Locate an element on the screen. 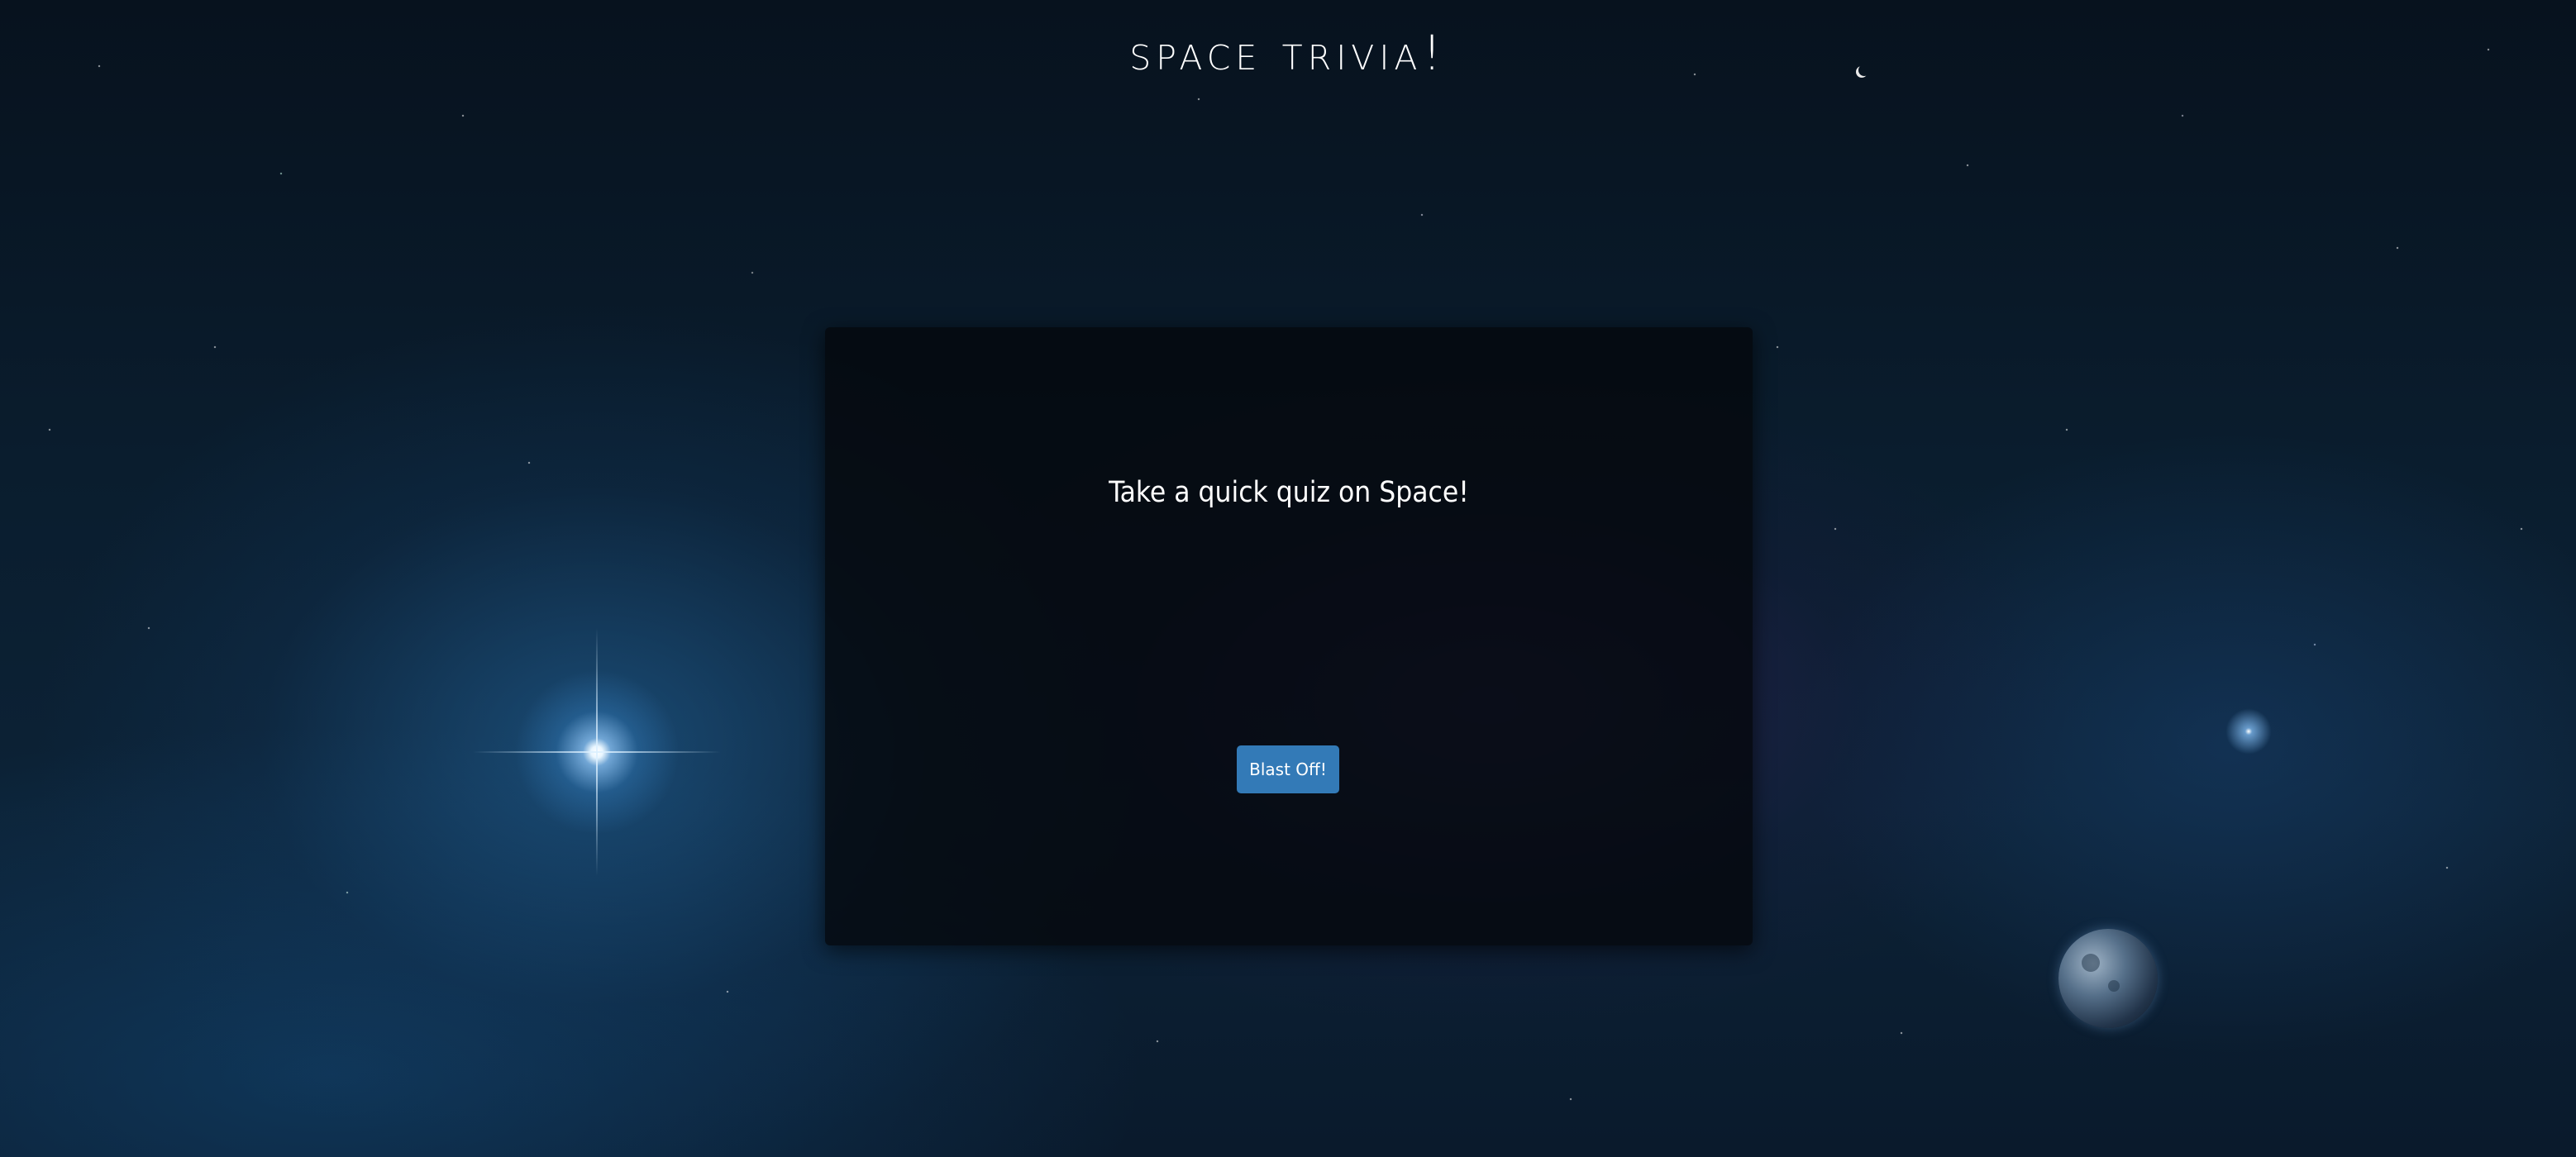 This screenshot has width=2576, height=1157. bright-star-decoration is located at coordinates (597, 752).